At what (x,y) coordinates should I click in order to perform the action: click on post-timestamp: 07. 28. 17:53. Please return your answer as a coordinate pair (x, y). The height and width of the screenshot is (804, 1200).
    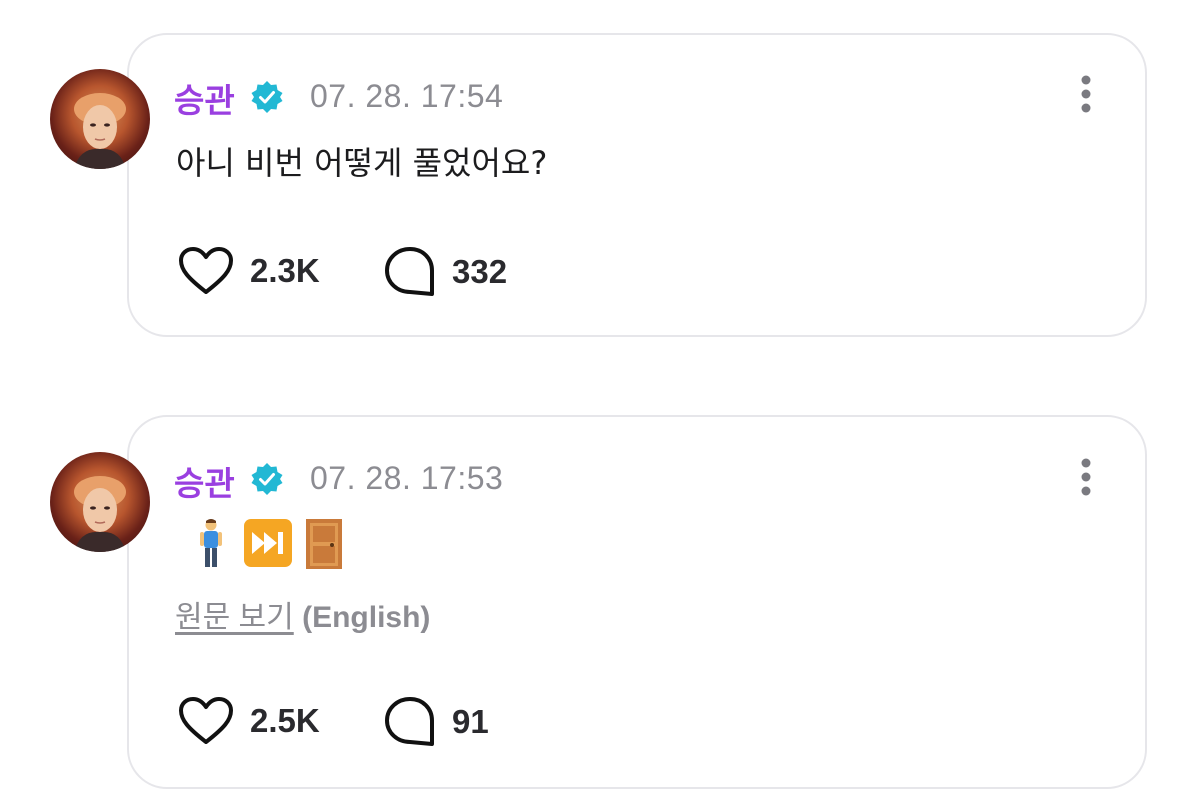
    Looking at the image, I should click on (407, 478).